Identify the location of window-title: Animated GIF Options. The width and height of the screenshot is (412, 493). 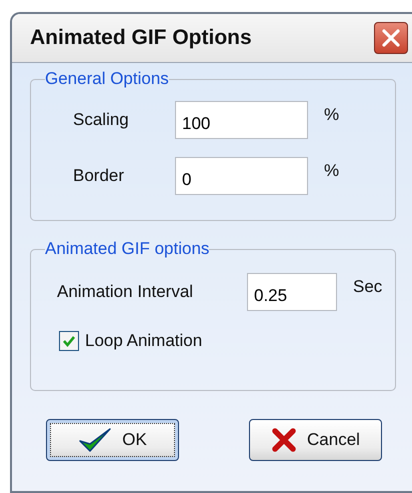
(141, 38).